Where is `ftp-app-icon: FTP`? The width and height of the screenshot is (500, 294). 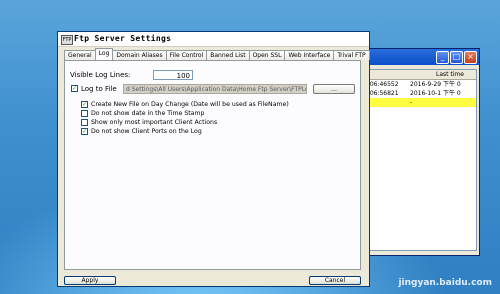
ftp-app-icon: FTP is located at coordinates (67, 40).